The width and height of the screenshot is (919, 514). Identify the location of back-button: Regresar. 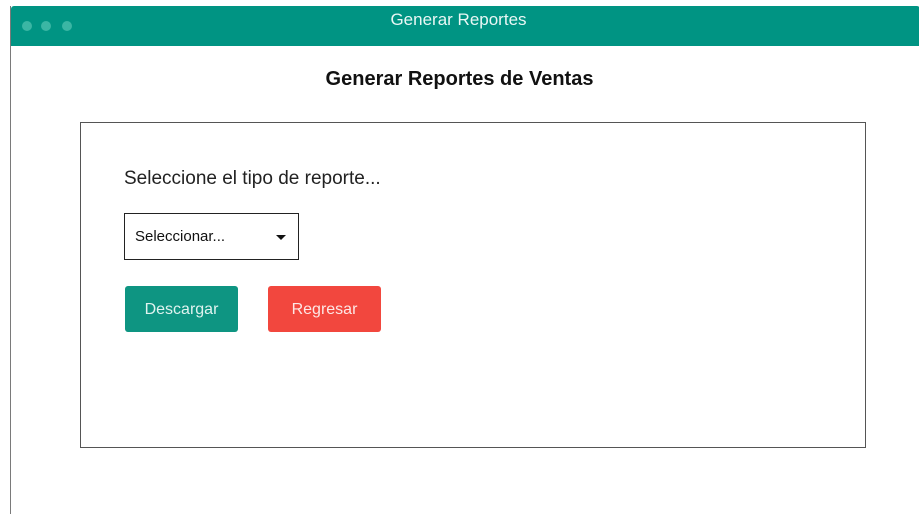
(324, 309).